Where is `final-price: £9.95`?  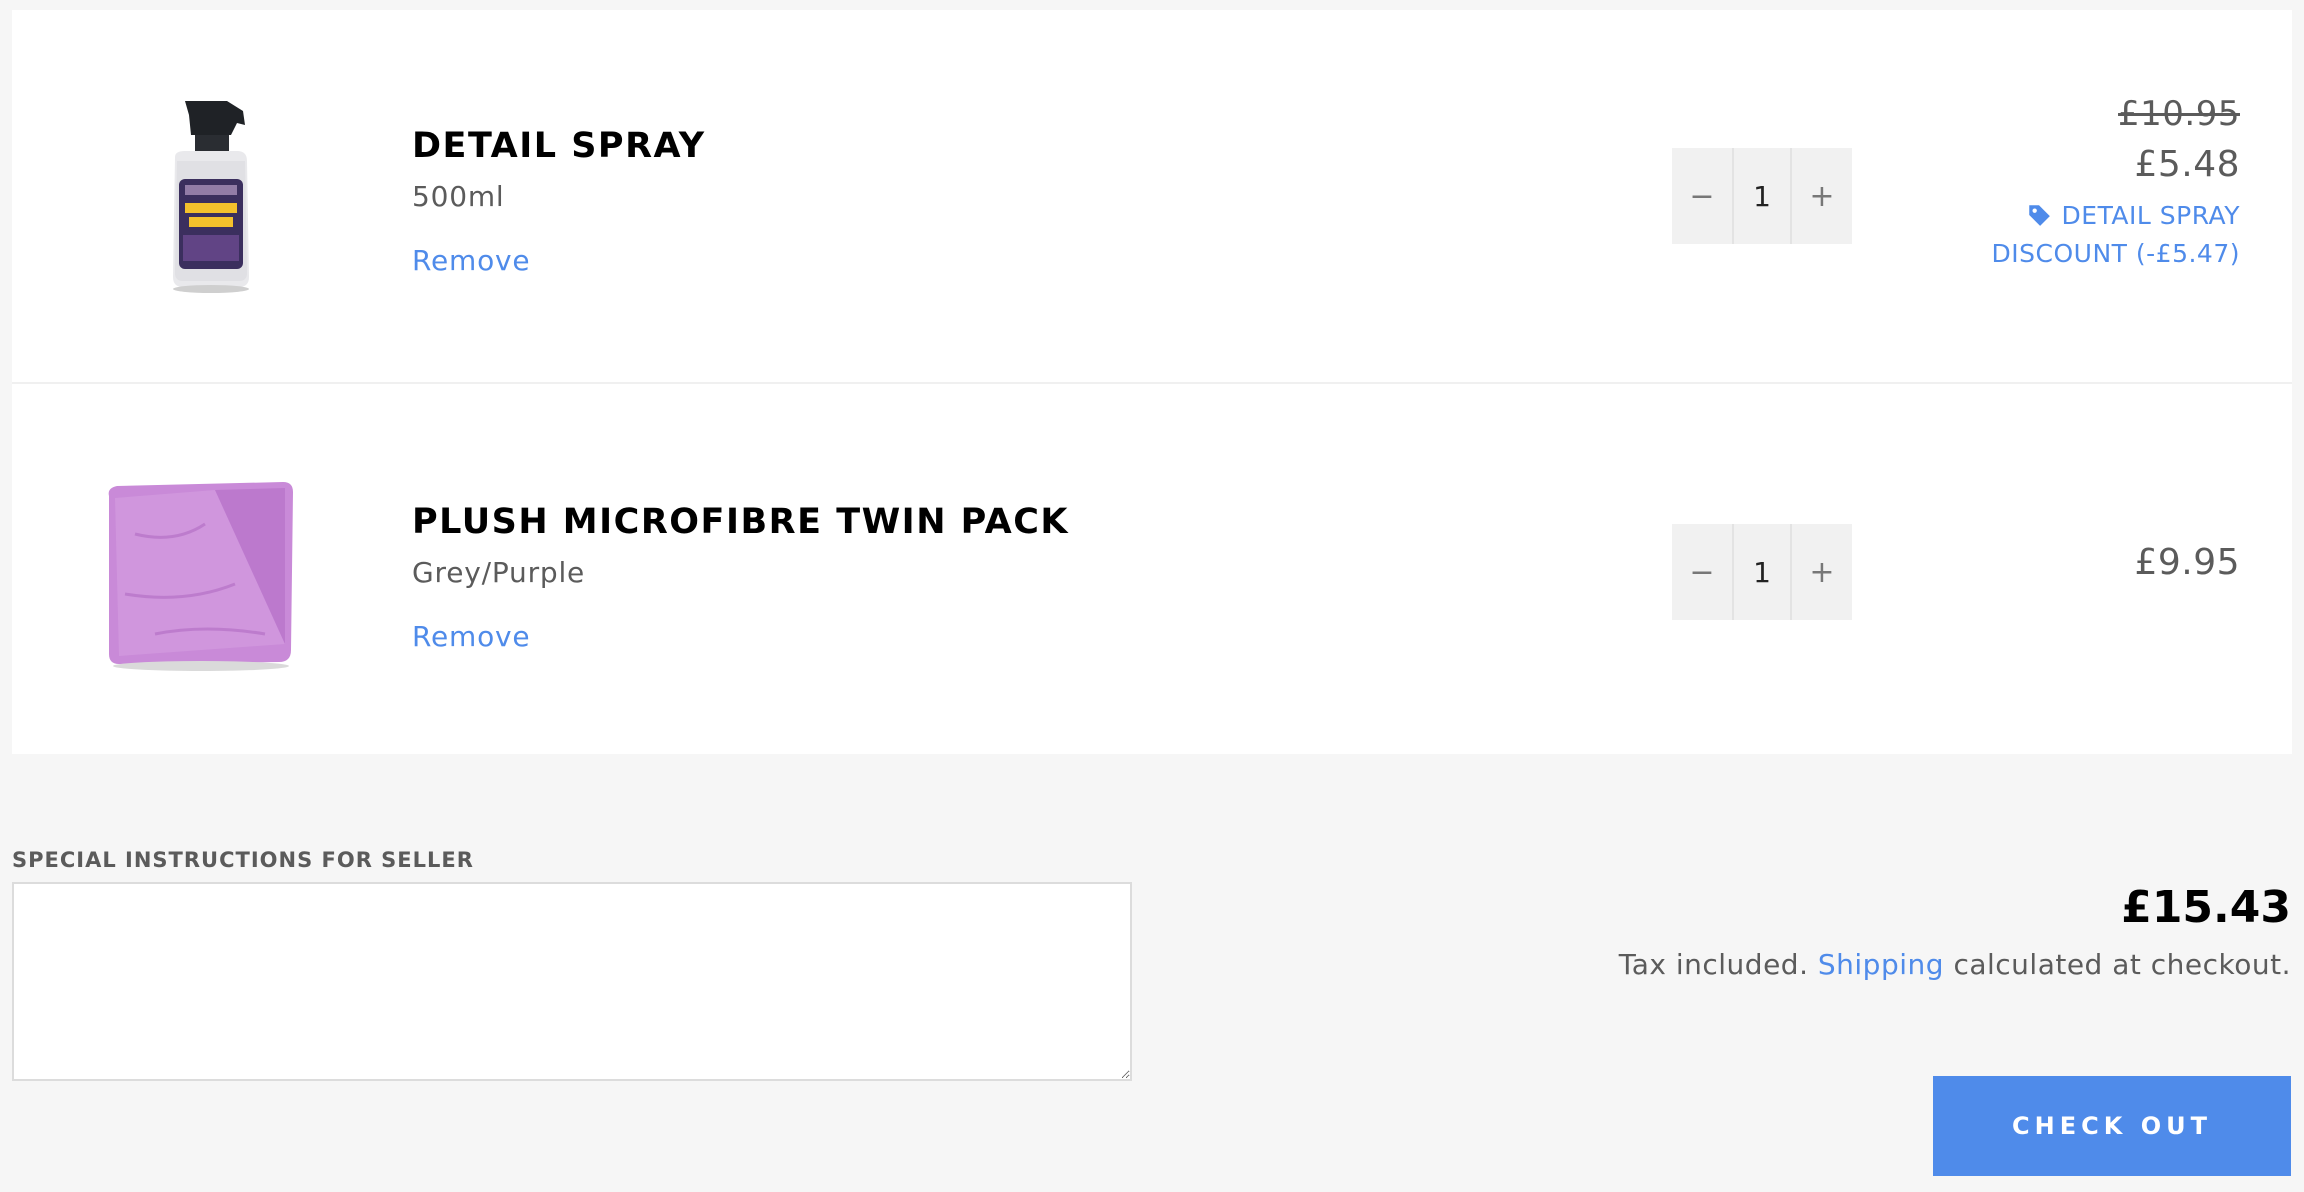
final-price: £9.95 is located at coordinates (2187, 562).